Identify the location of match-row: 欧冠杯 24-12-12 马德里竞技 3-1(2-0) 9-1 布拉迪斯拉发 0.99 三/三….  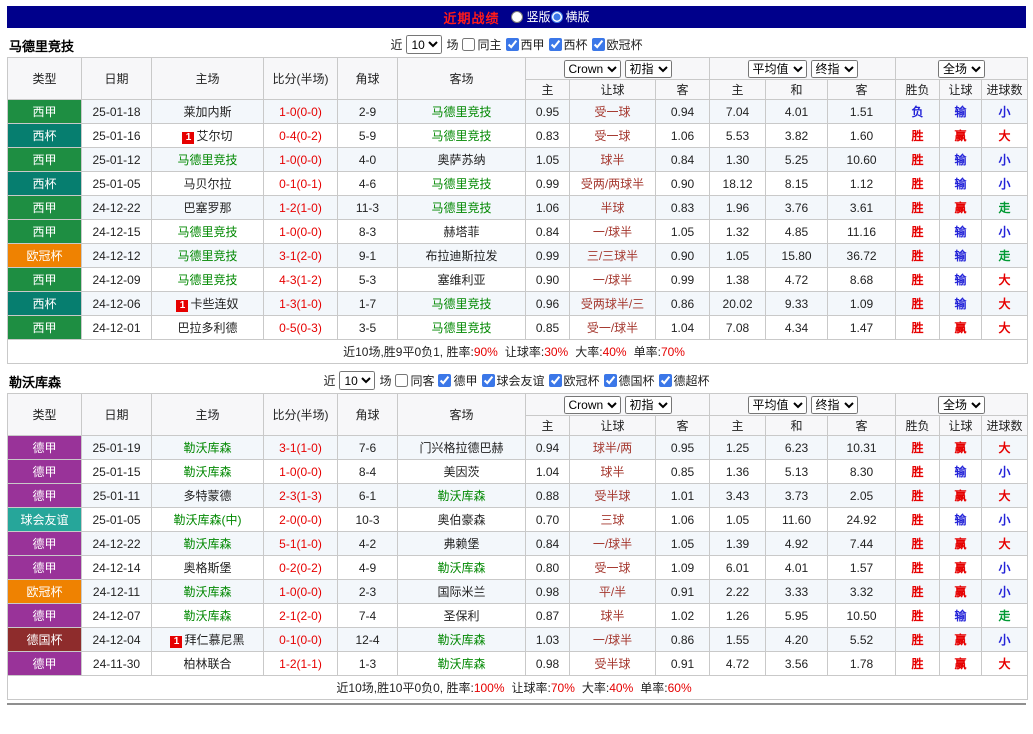
(518, 255).